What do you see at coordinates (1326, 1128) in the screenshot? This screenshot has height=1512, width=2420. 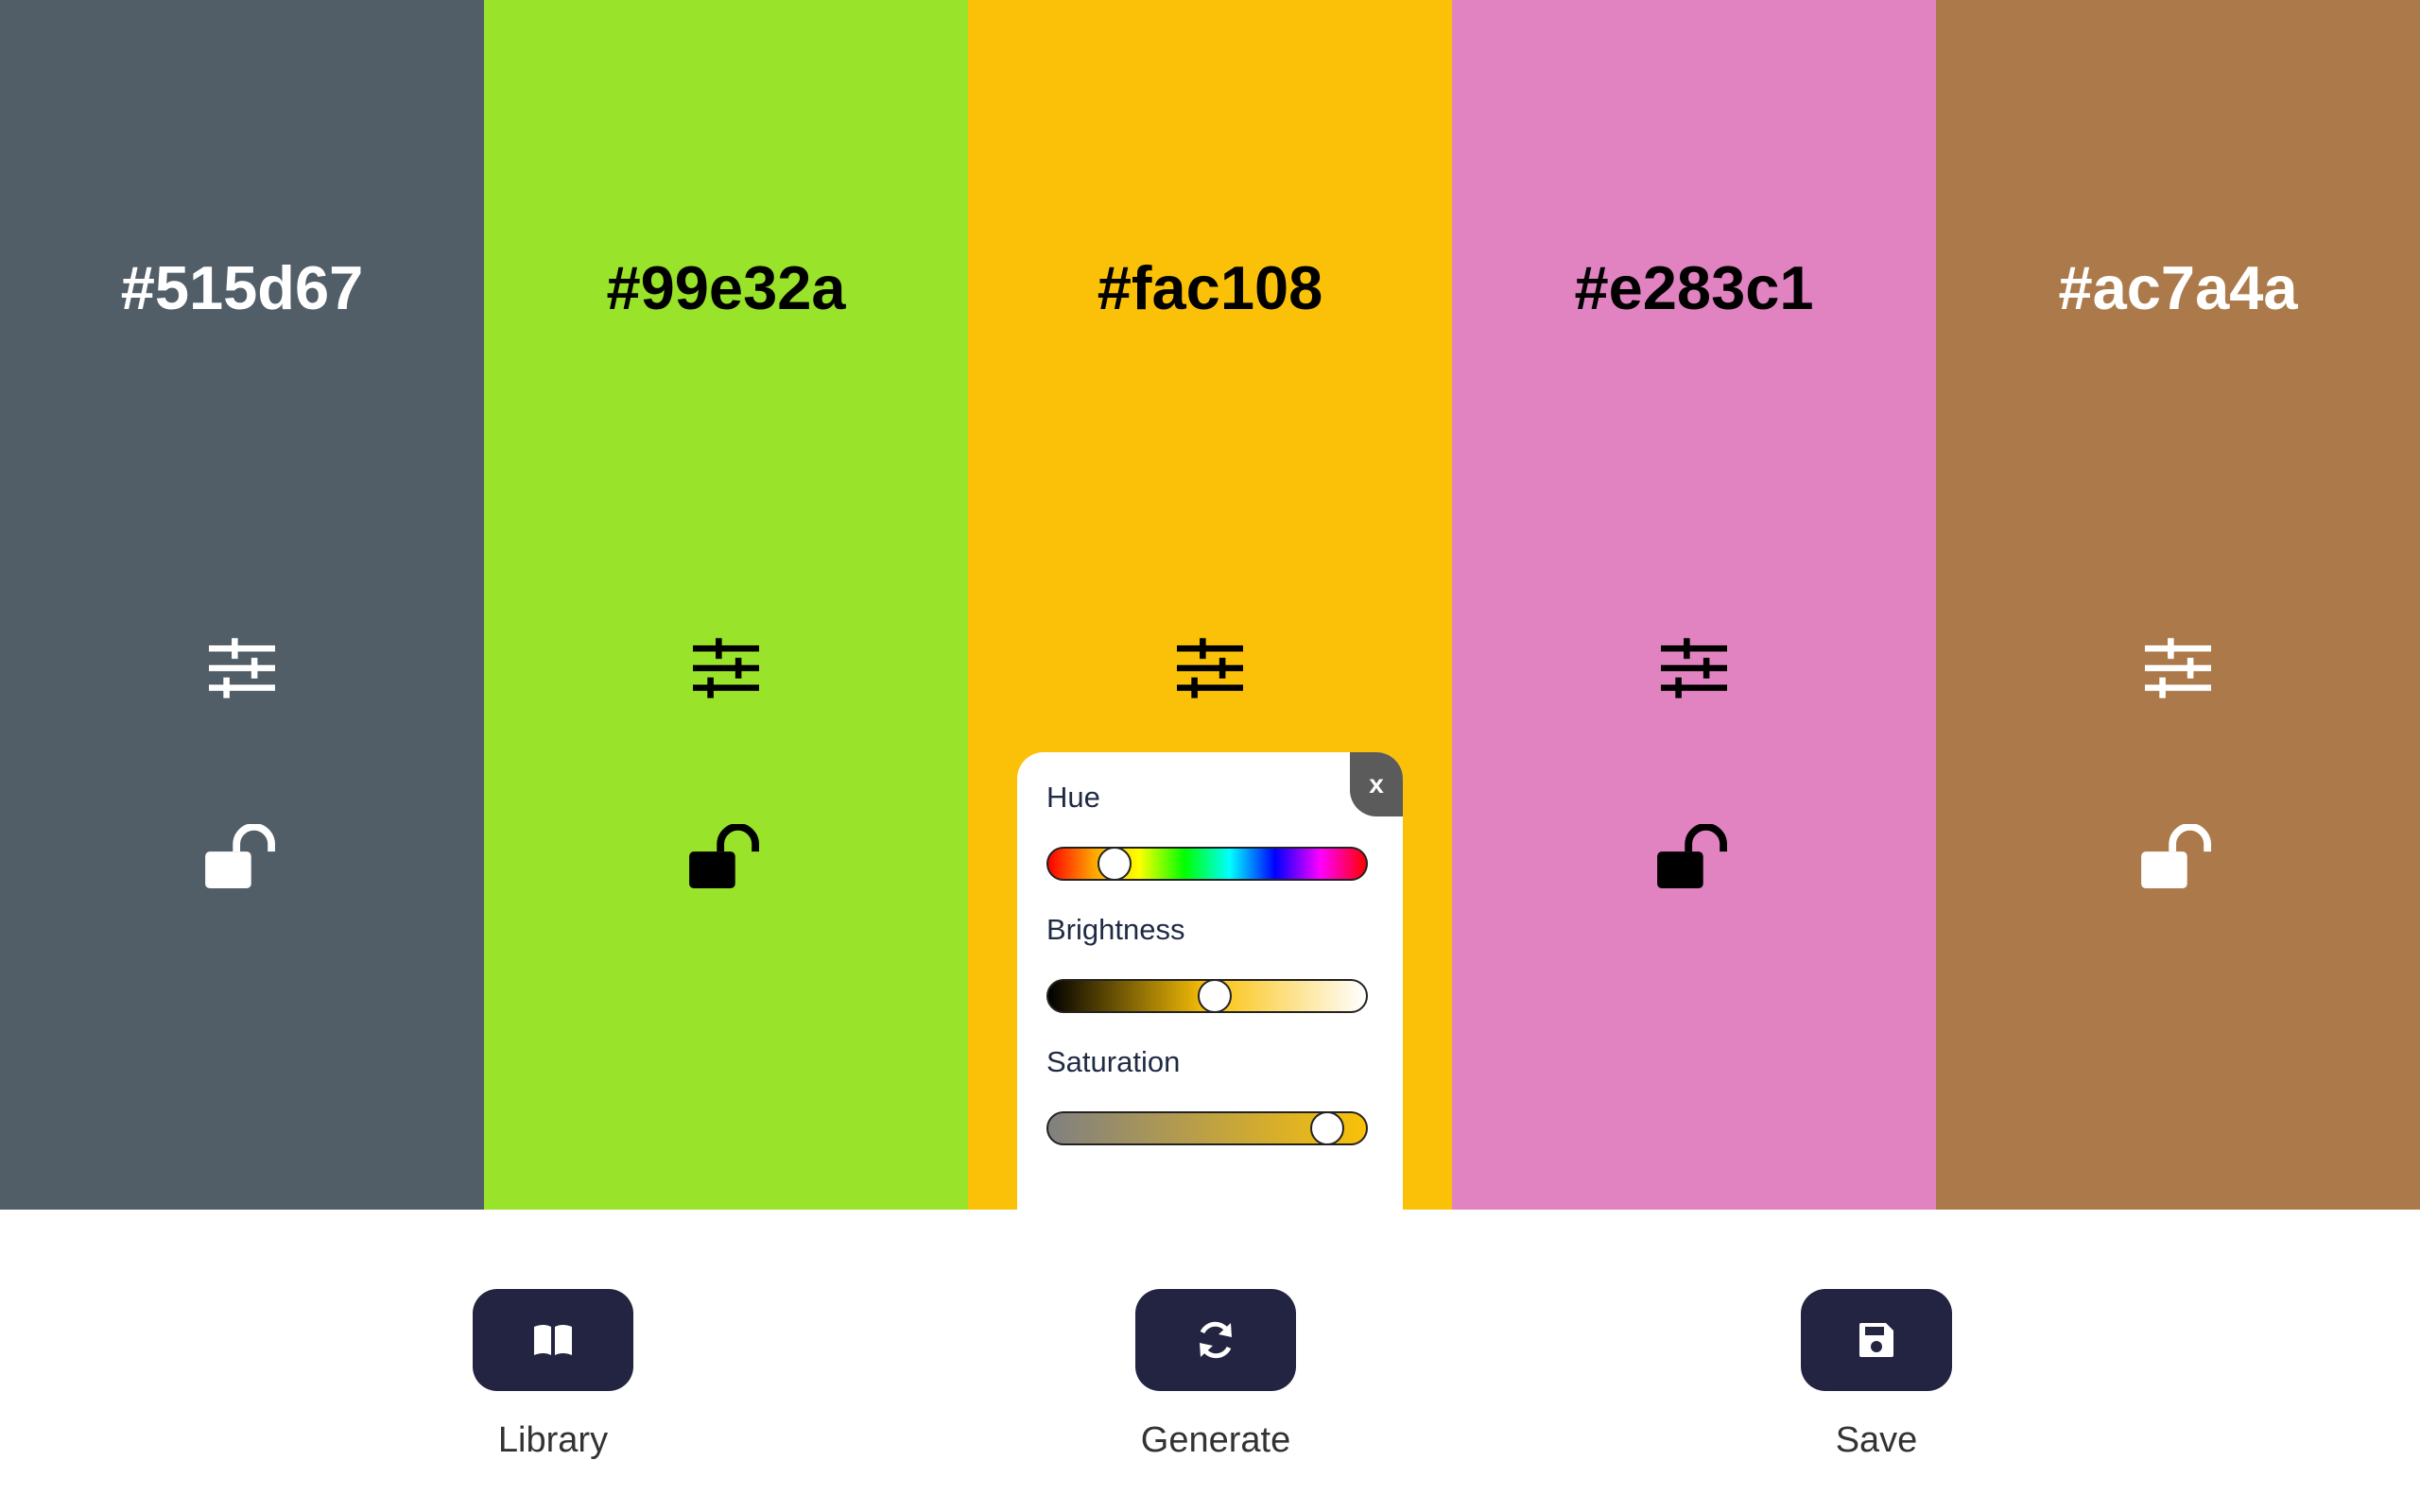 I see `saturation-slider-thumb` at bounding box center [1326, 1128].